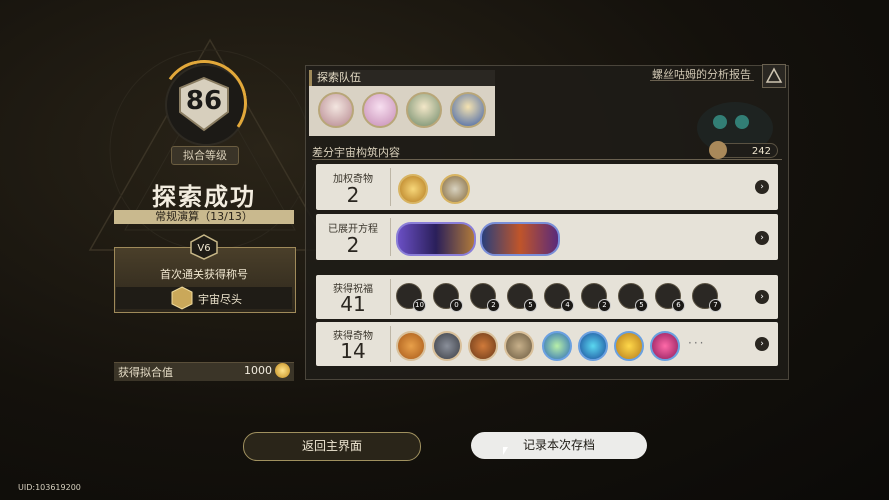  Describe the element at coordinates (220, 299) in the screenshot. I see `reward-title-text: 宇宙尽头` at that location.